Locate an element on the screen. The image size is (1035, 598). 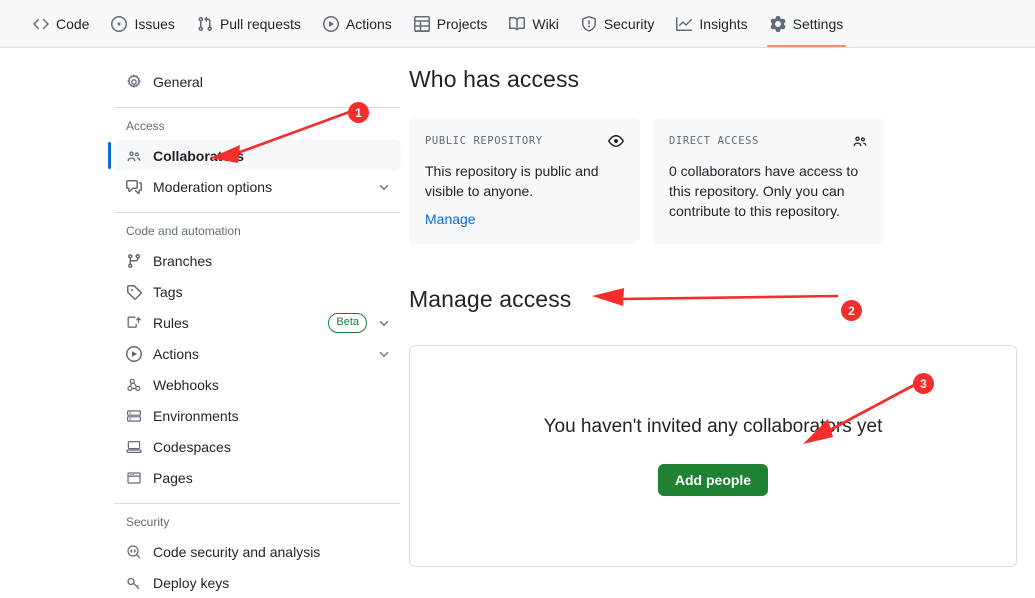
page-title-who-has-access: Who has access is located at coordinates (494, 79).